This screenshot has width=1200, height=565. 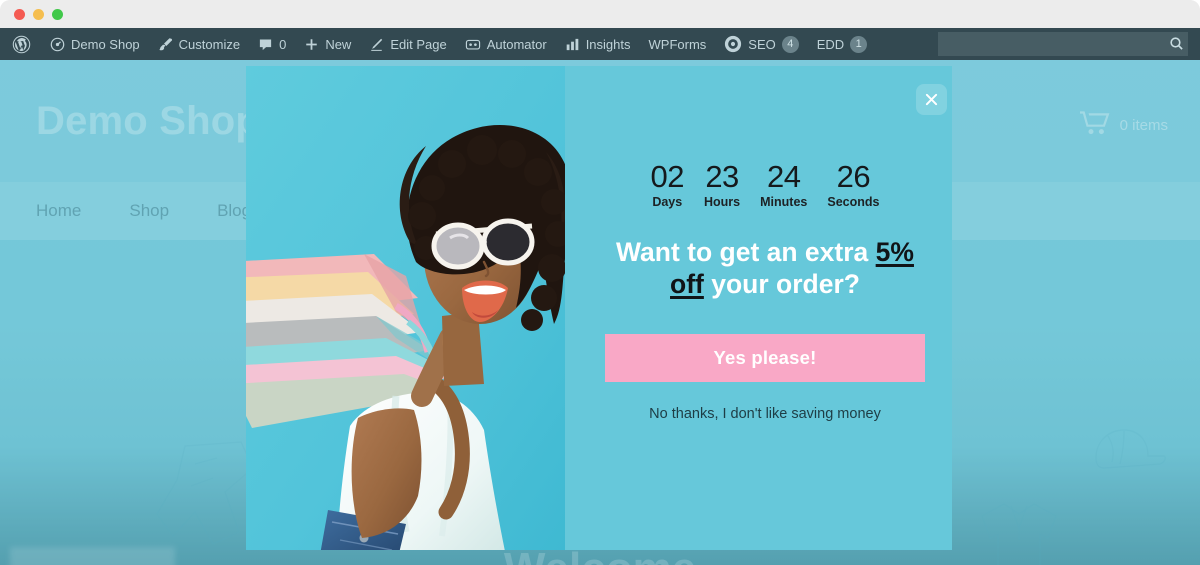 I want to click on decline-offer-link: No thanks, I don't like saving money, so click(x=765, y=414).